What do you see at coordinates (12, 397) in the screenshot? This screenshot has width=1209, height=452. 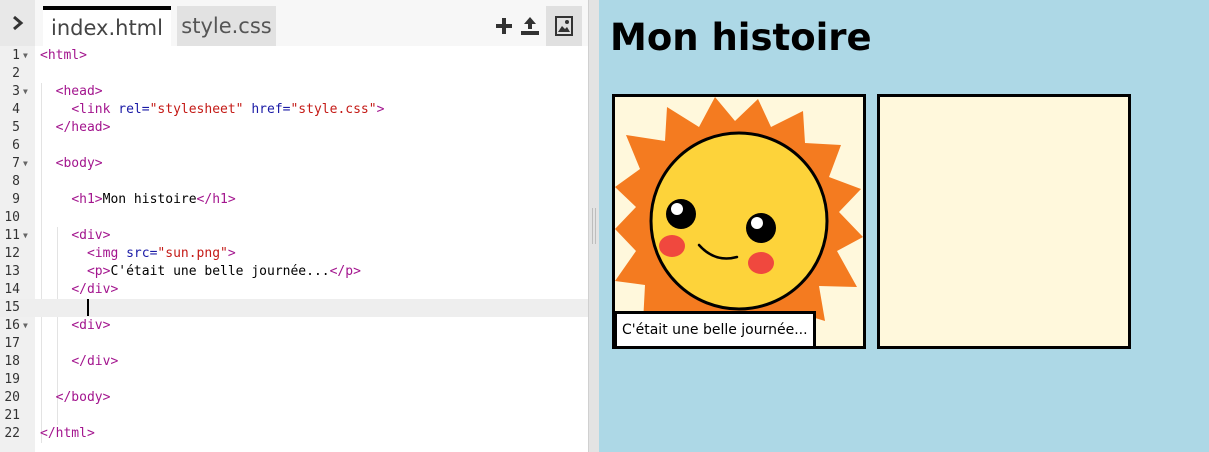 I see `line-number: 20` at bounding box center [12, 397].